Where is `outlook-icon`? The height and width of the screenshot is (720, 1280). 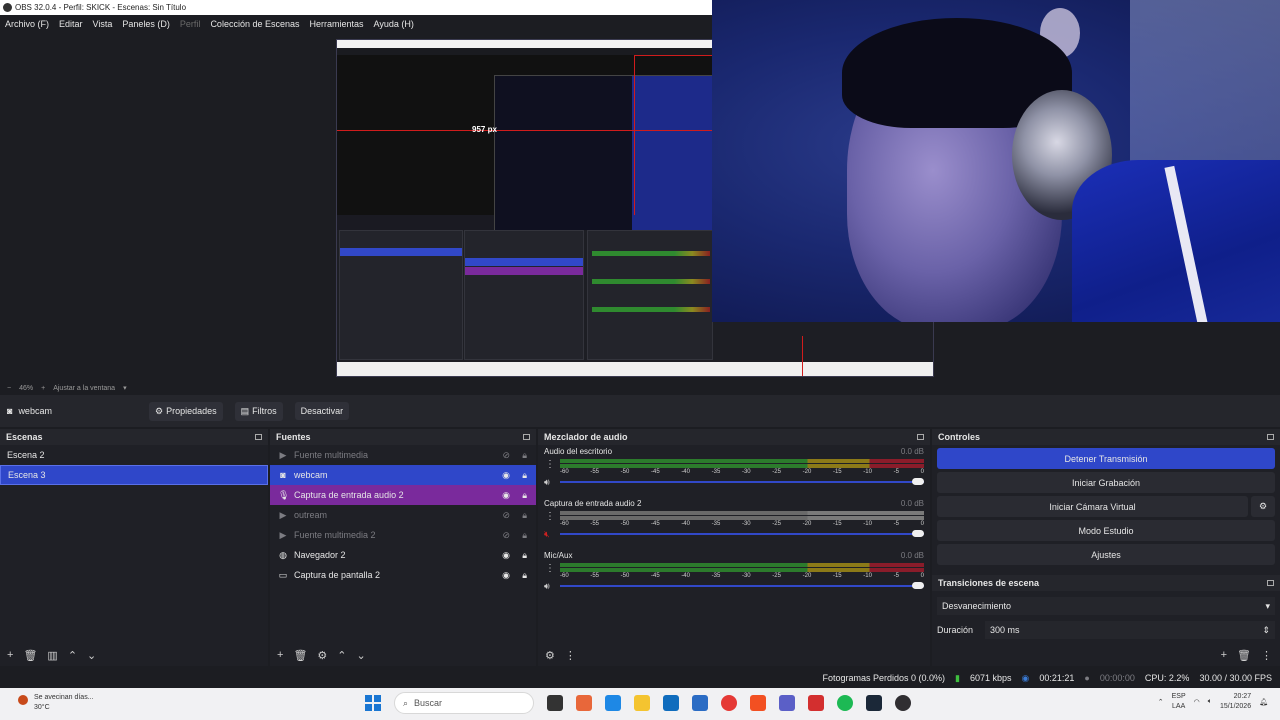
outlook-icon is located at coordinates (671, 703).